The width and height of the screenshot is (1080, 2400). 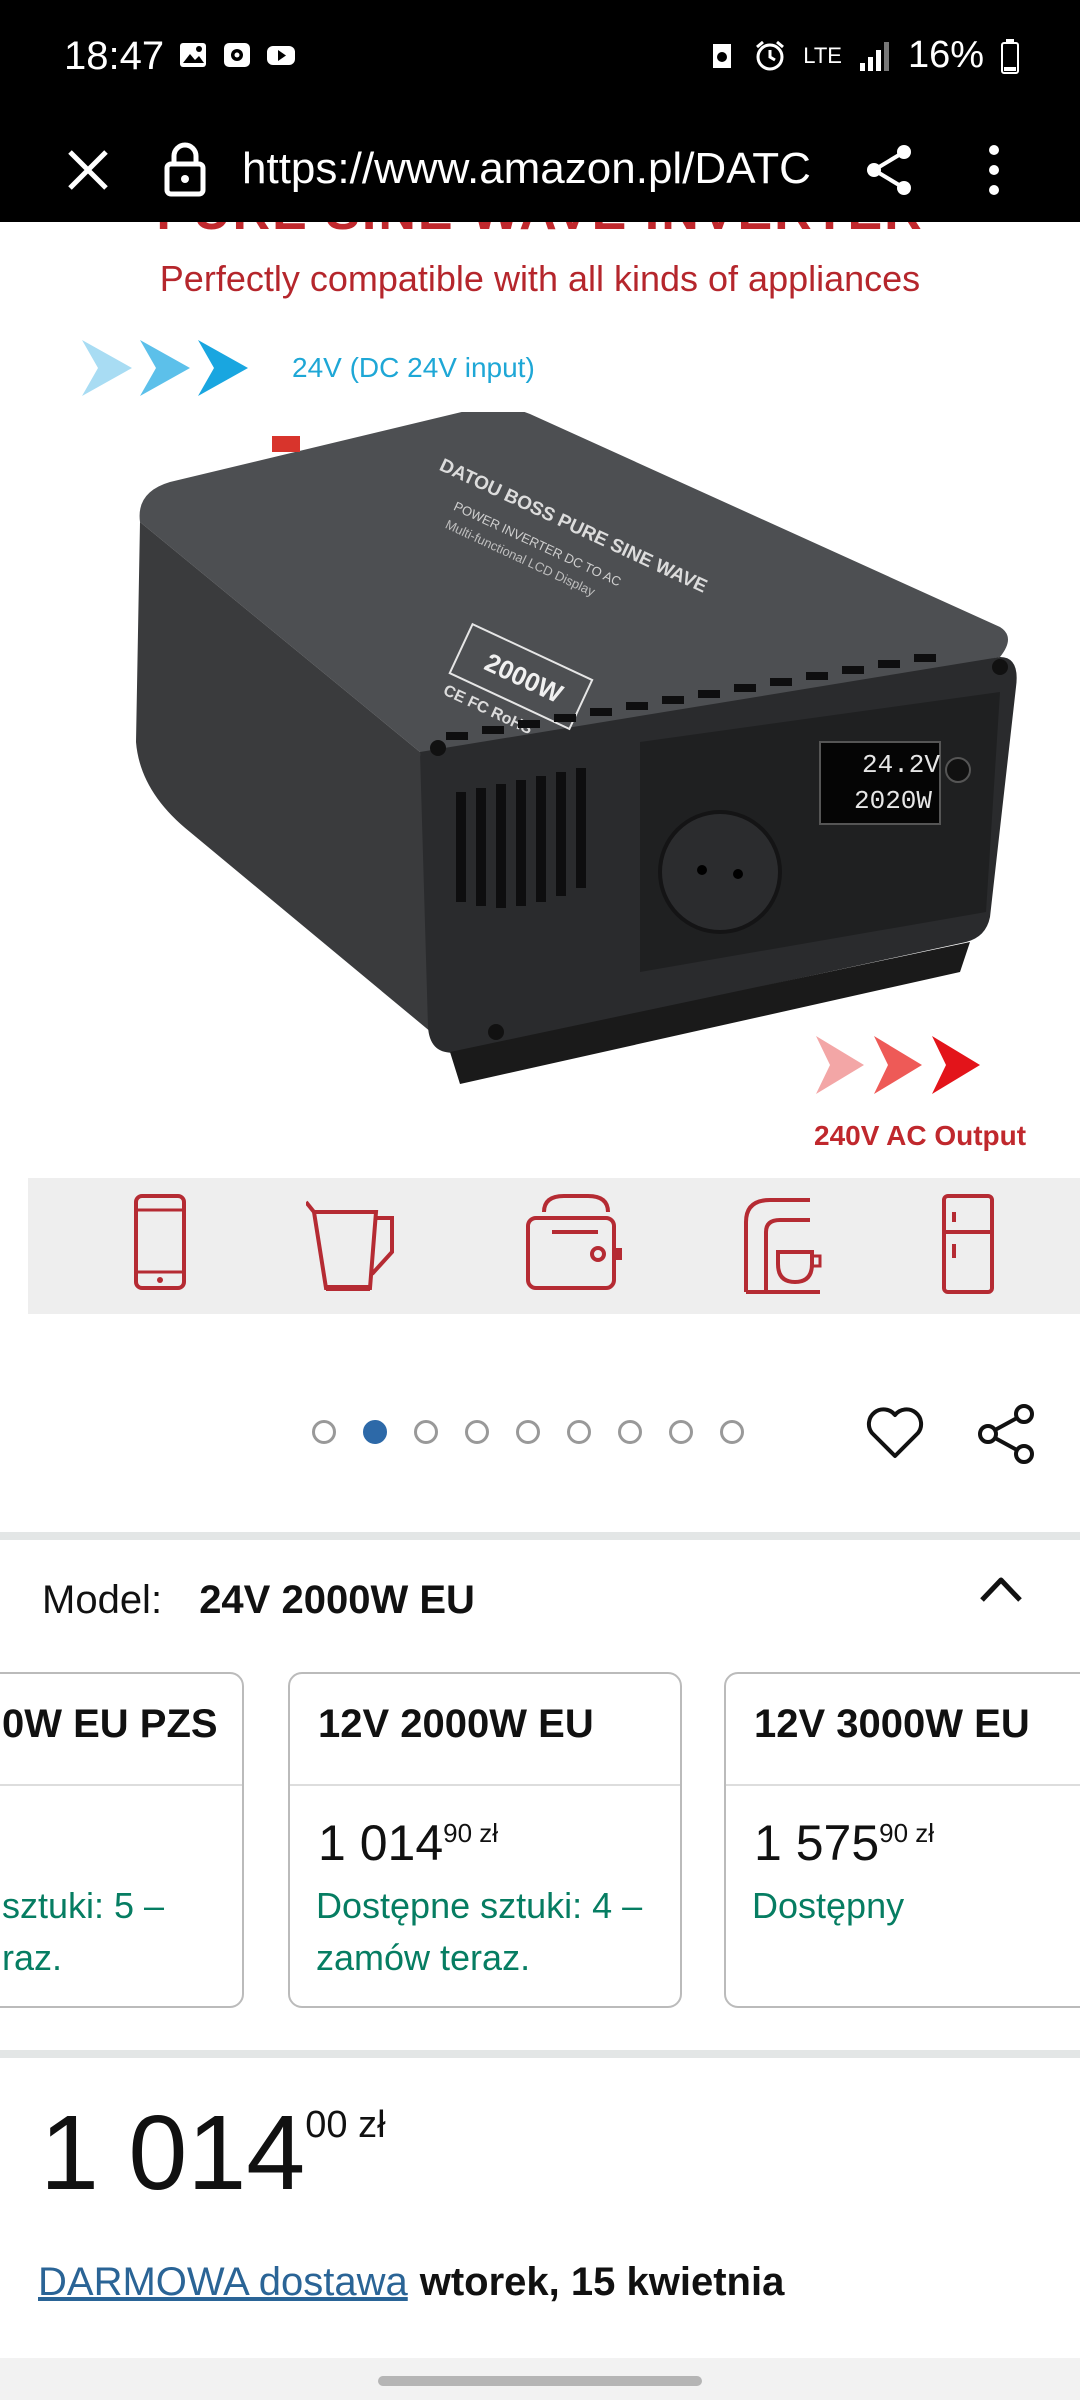 I want to click on kettle-icon, so click(x=350, y=1245).